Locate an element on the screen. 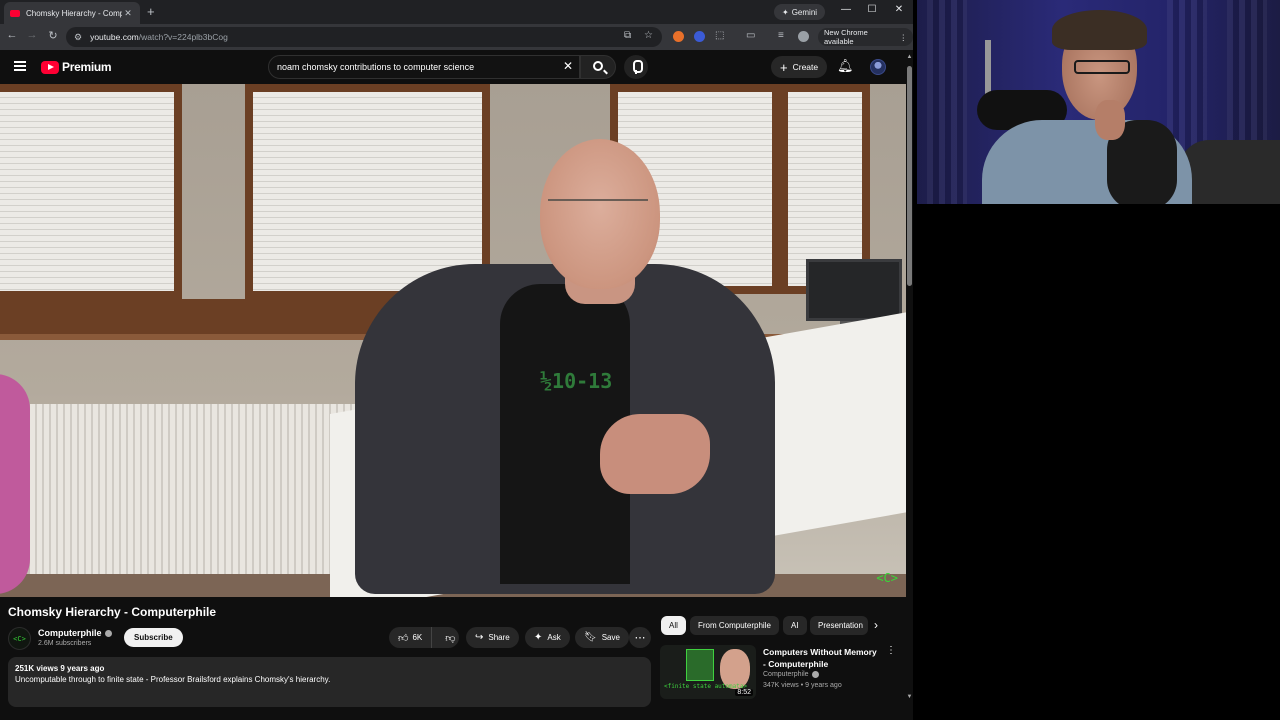 The image size is (1280, 720). dislike-button: 👎︎ is located at coordinates (450, 638).